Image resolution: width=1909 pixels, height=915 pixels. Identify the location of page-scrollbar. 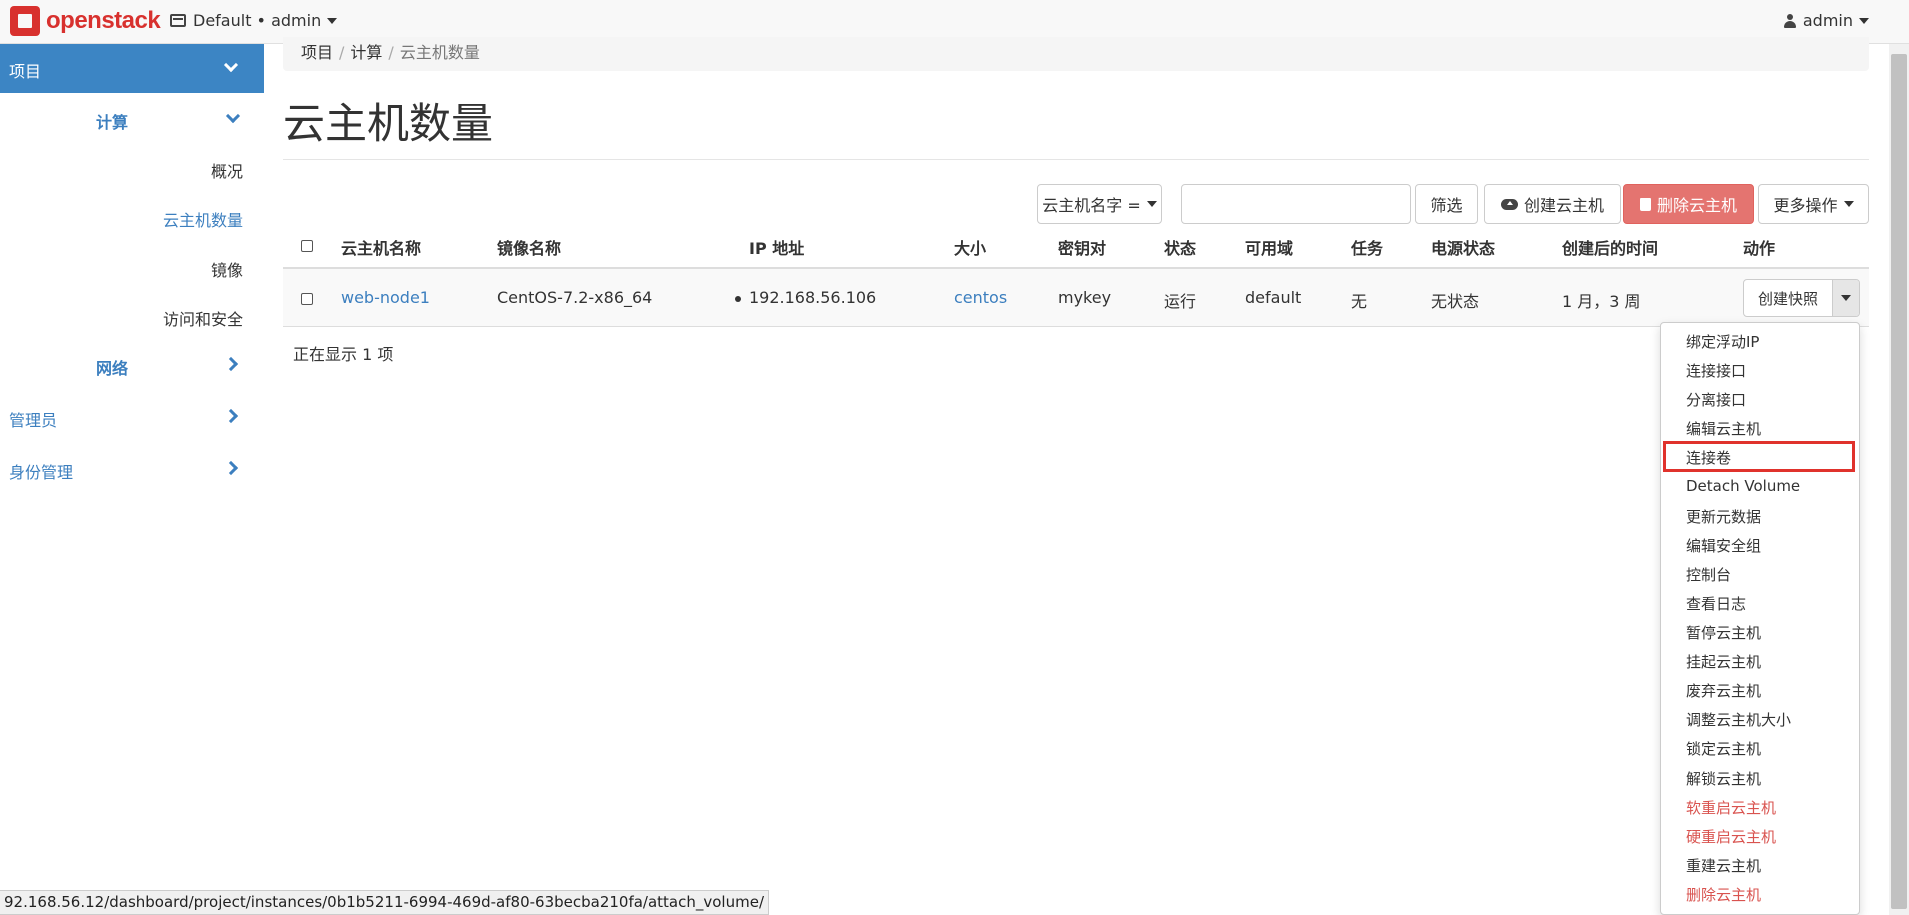
(1899, 479).